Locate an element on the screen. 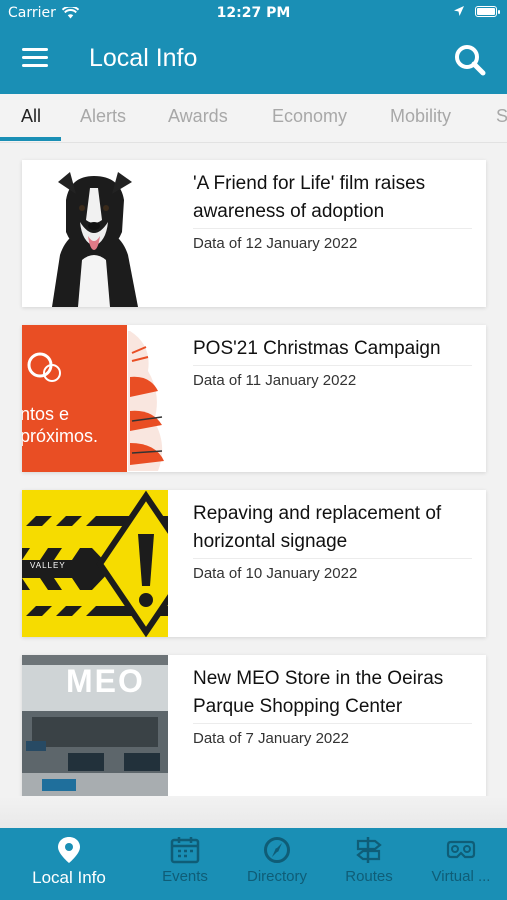 This screenshot has height=900, width=507. nav-events: Events is located at coordinates (185, 860).